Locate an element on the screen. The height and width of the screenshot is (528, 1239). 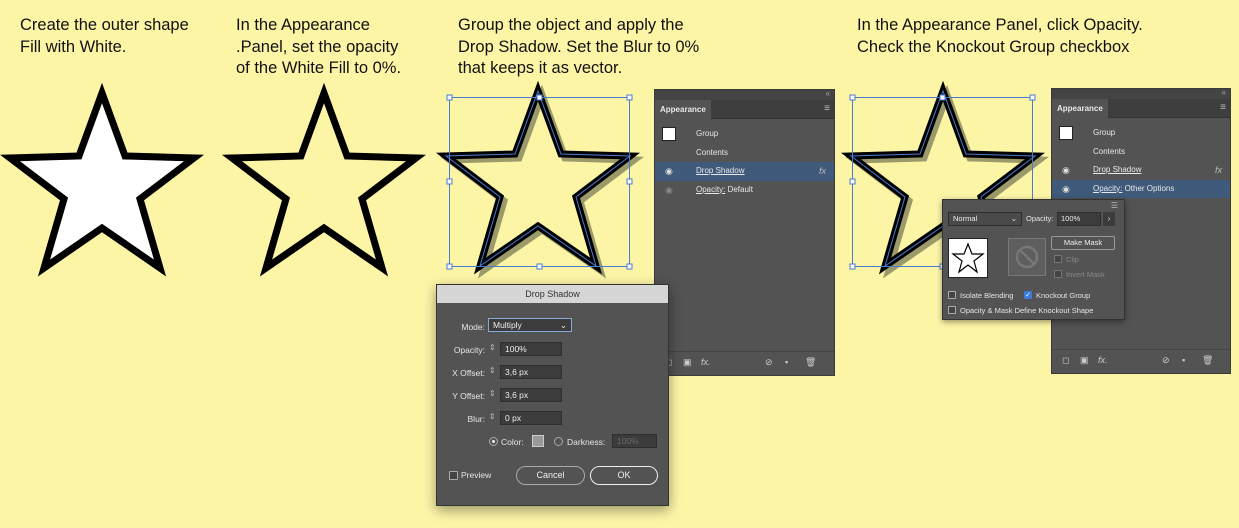
caption-line: of the White Fill to 0%. is located at coordinates (319, 68).